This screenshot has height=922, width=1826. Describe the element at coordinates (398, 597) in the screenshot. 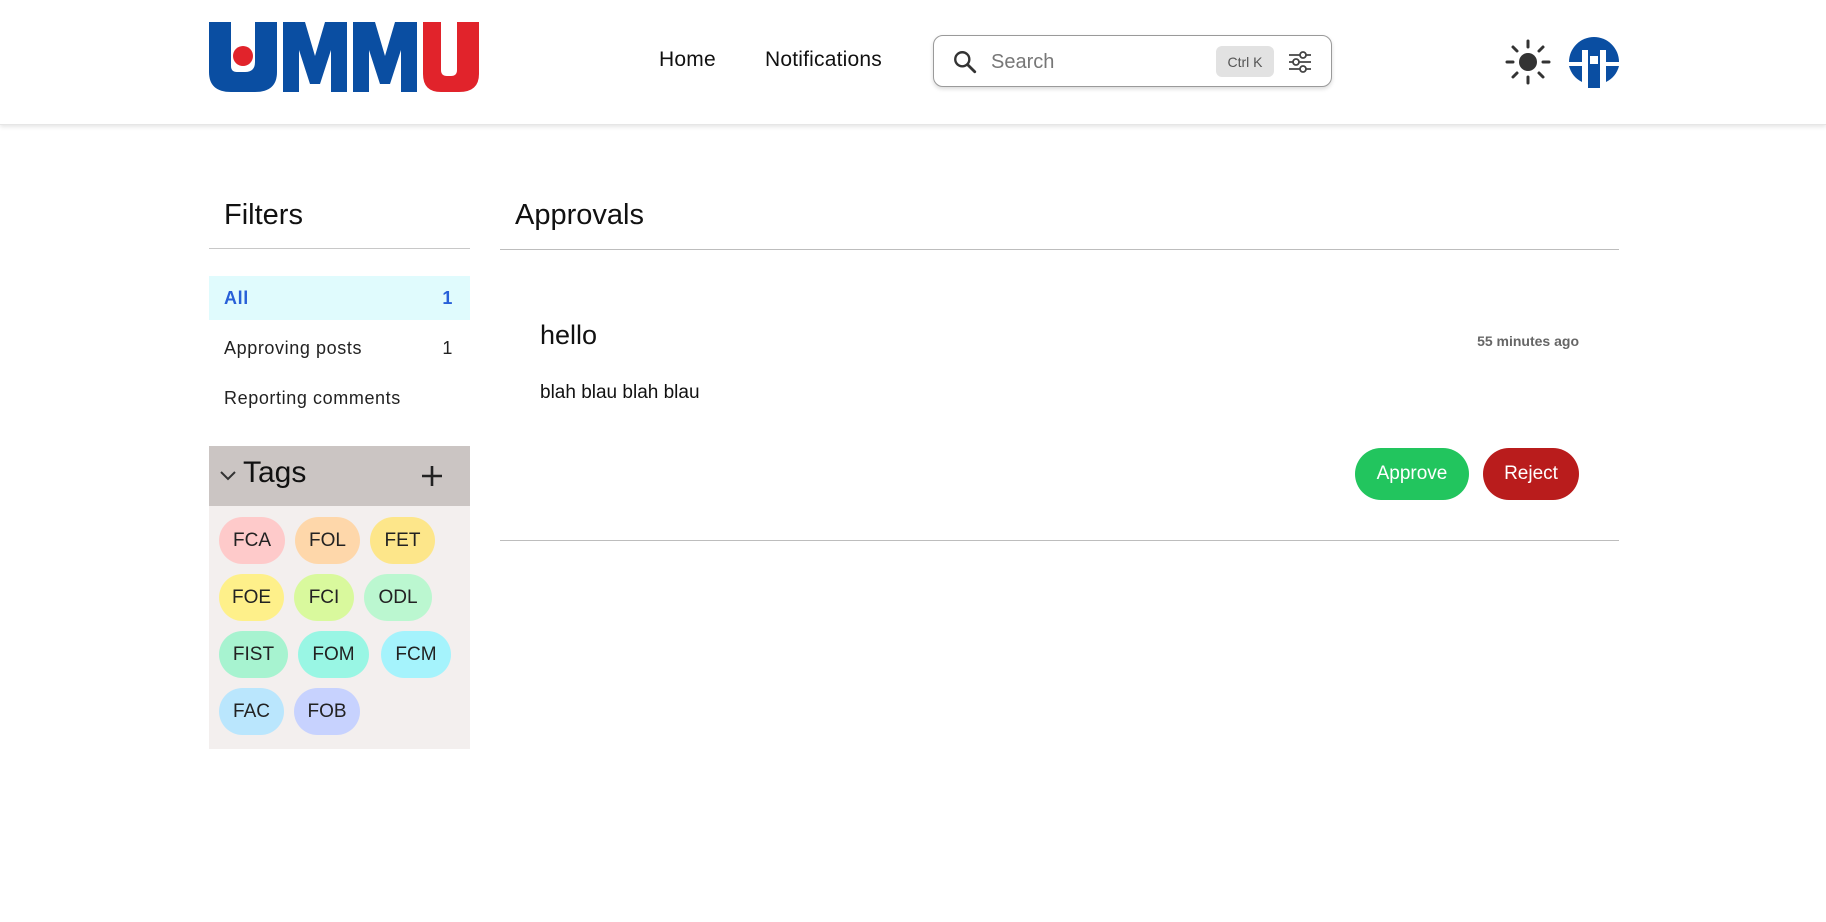

I see `tag-chip-odl: ODL` at that location.